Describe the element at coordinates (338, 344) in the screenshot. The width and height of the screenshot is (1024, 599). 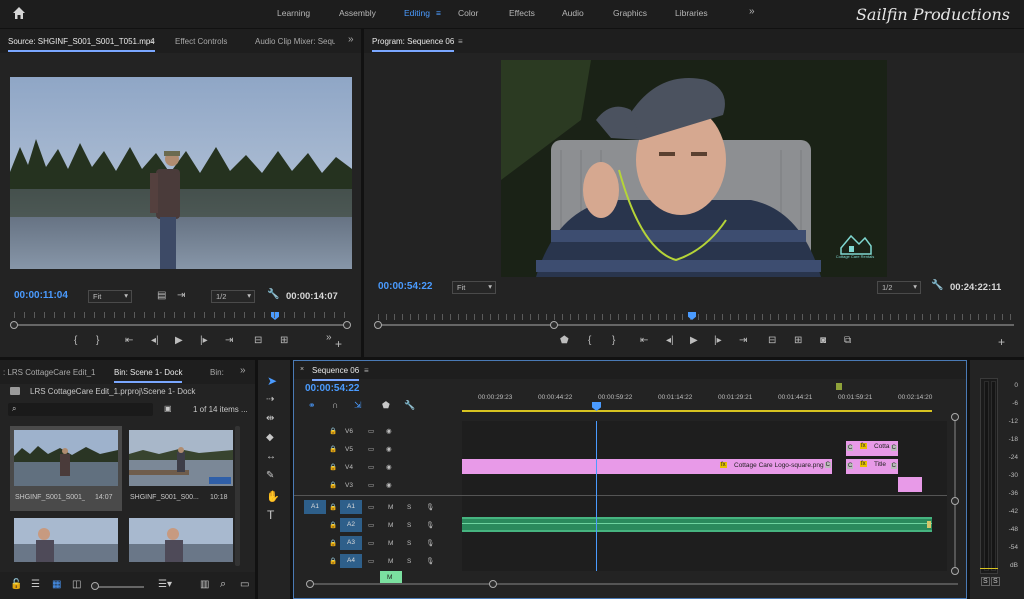
I see `source-add-button-icon: +` at that location.